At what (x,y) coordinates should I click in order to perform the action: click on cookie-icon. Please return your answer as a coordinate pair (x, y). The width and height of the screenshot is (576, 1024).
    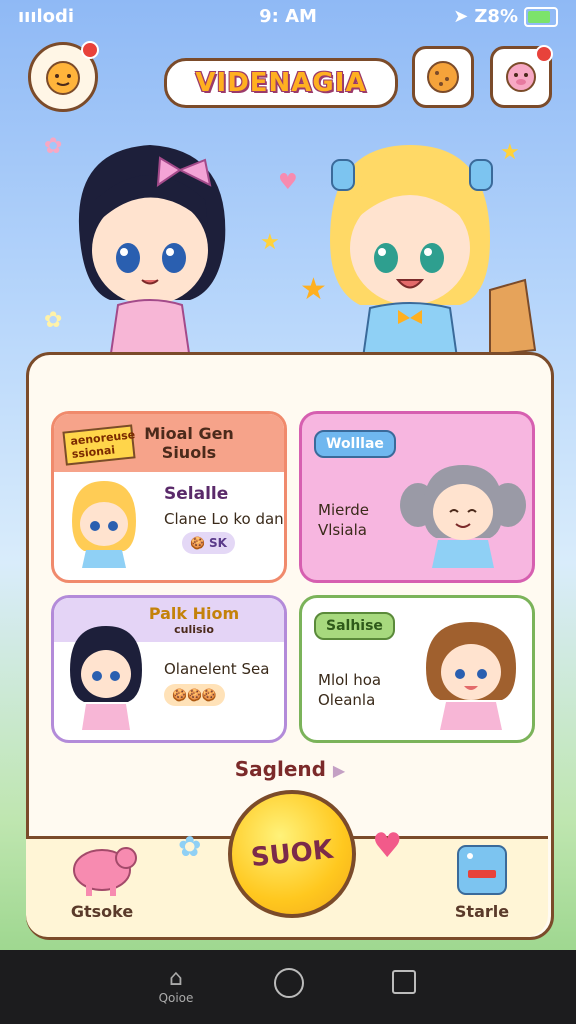
    Looking at the image, I should click on (443, 77).